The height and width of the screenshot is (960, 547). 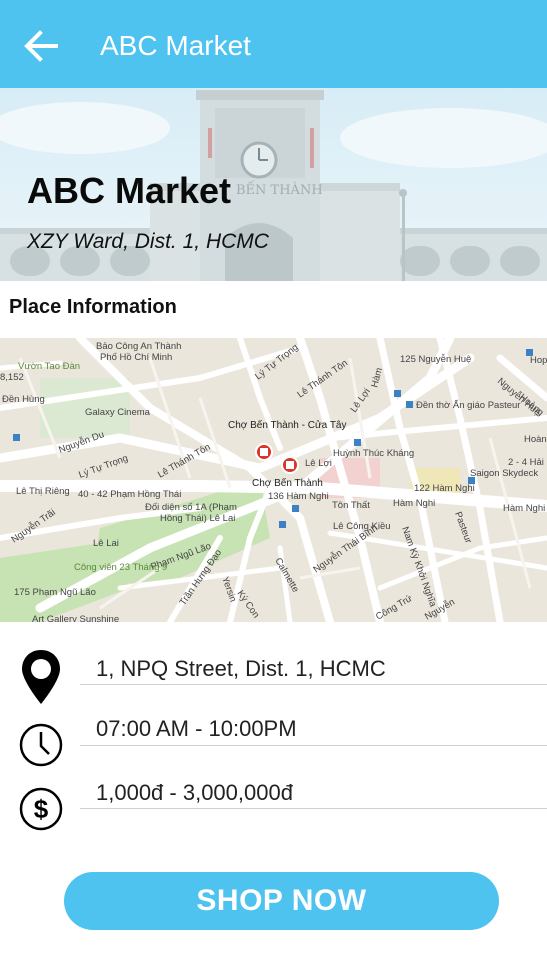 I want to click on clock-icon, so click(x=41, y=745).